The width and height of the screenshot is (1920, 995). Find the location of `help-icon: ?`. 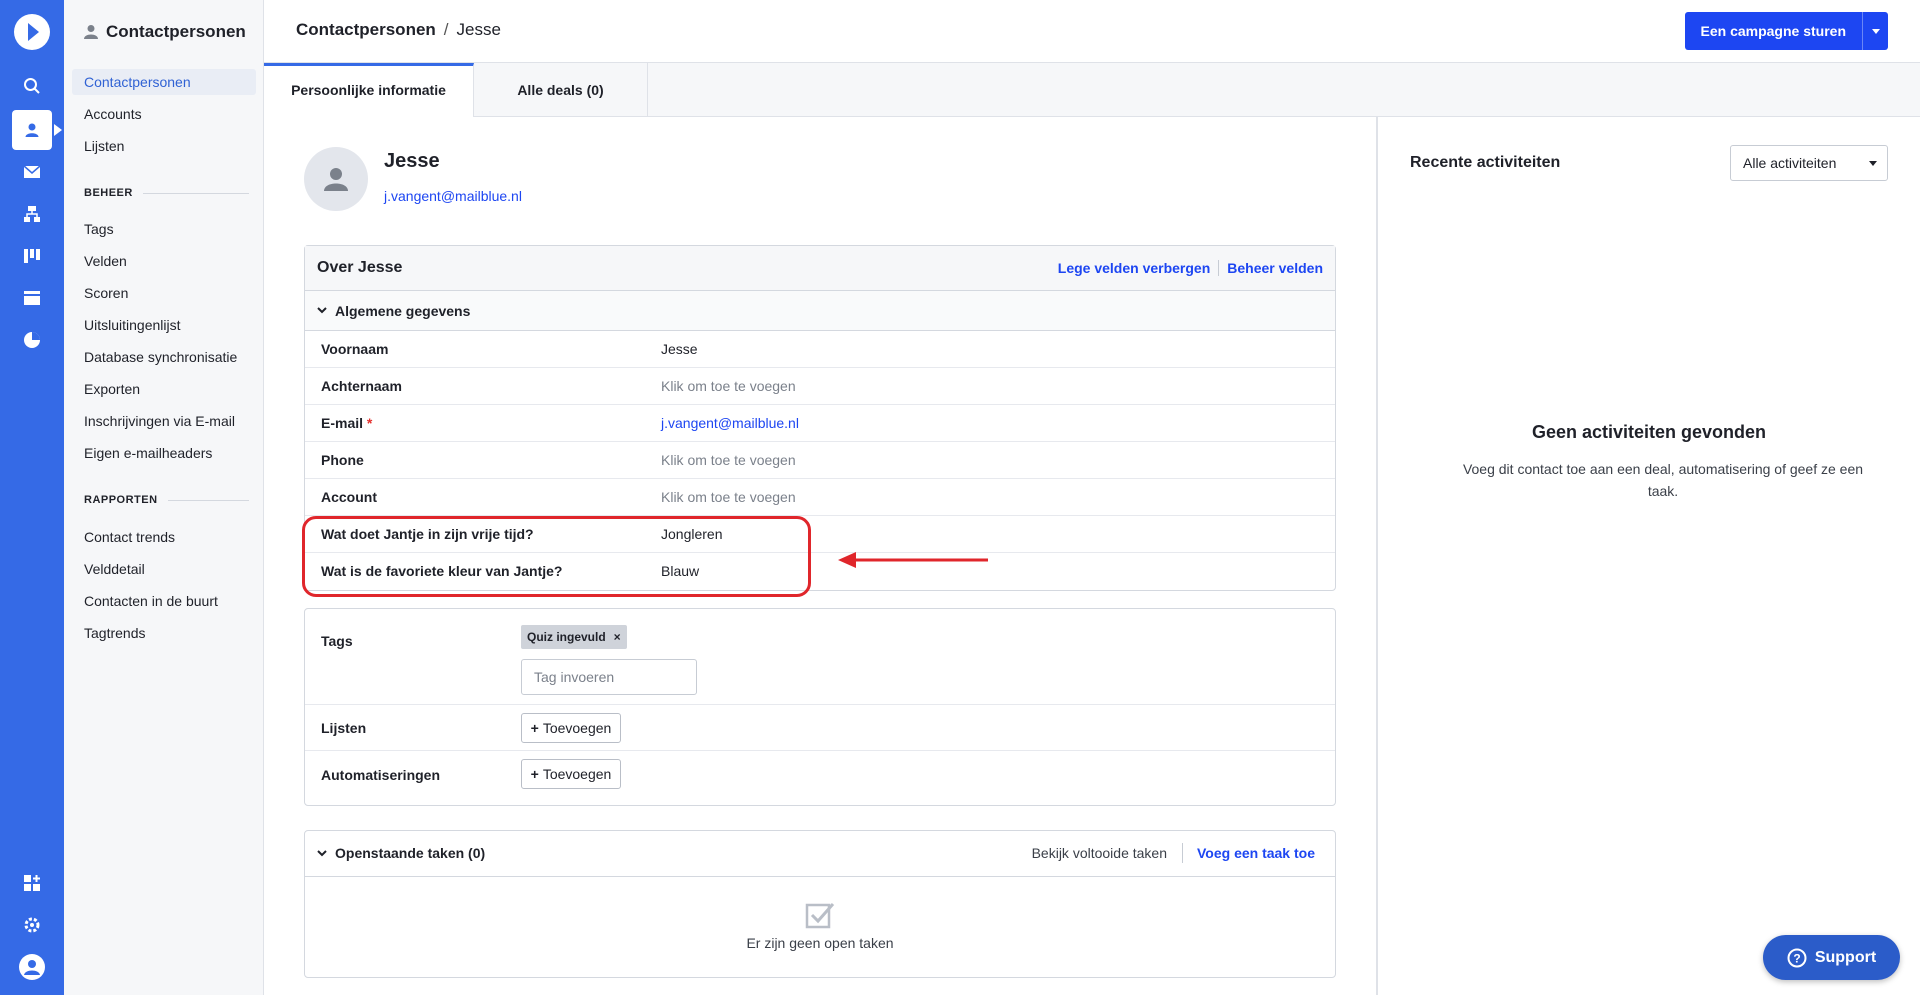

help-icon: ? is located at coordinates (1797, 957).